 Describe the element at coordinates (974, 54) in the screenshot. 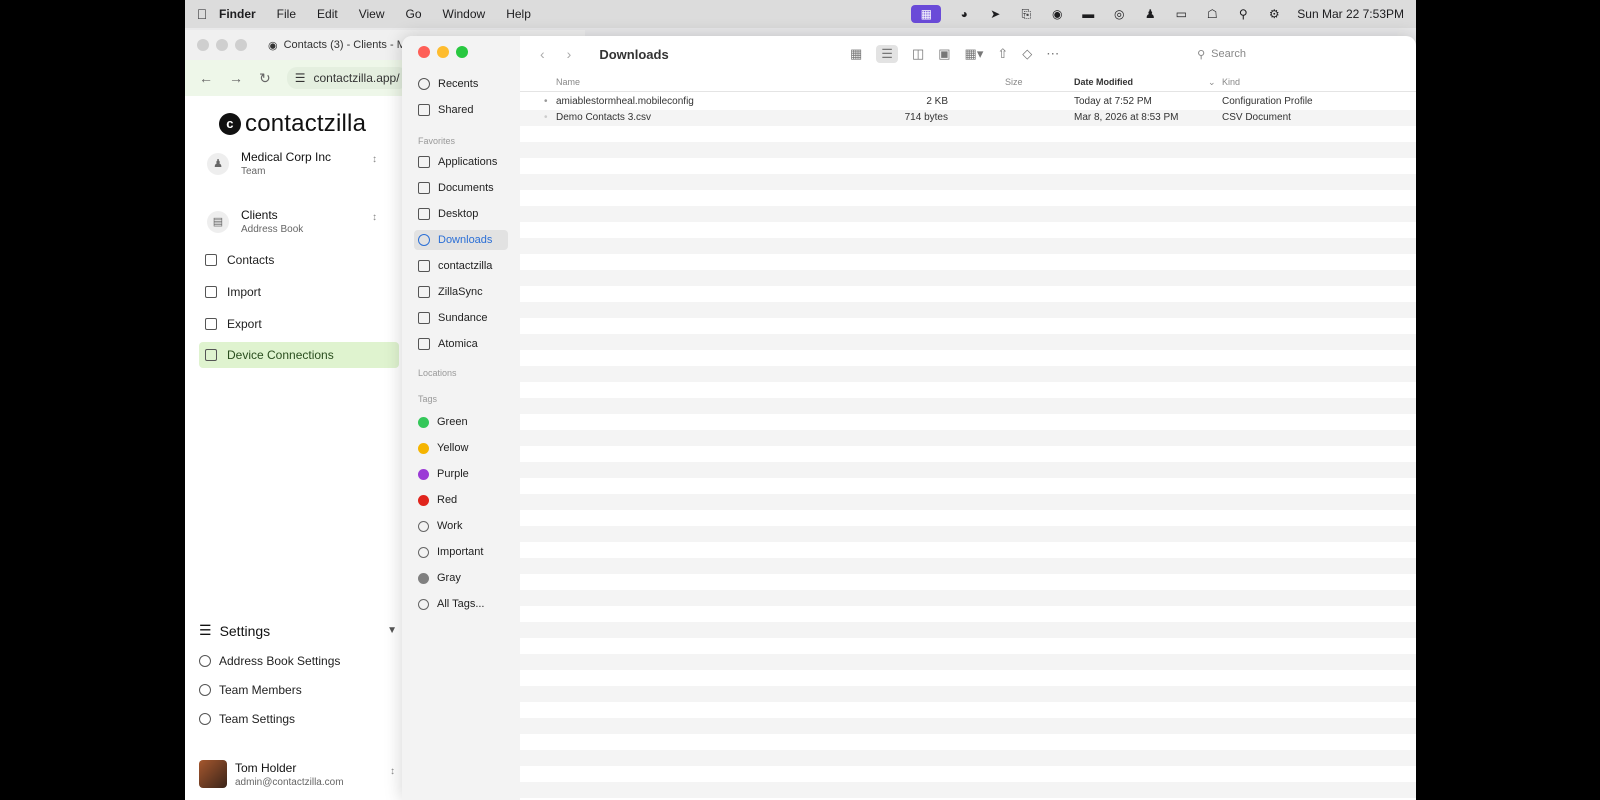

I see `group-icon: ▦▾` at that location.